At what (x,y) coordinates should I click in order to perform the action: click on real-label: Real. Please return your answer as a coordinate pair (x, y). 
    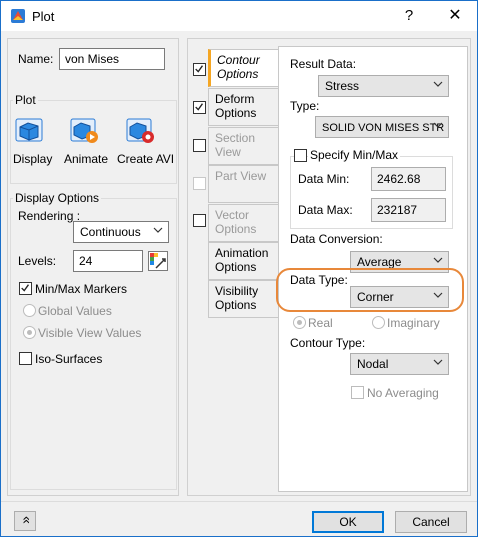
    Looking at the image, I should click on (320, 323).